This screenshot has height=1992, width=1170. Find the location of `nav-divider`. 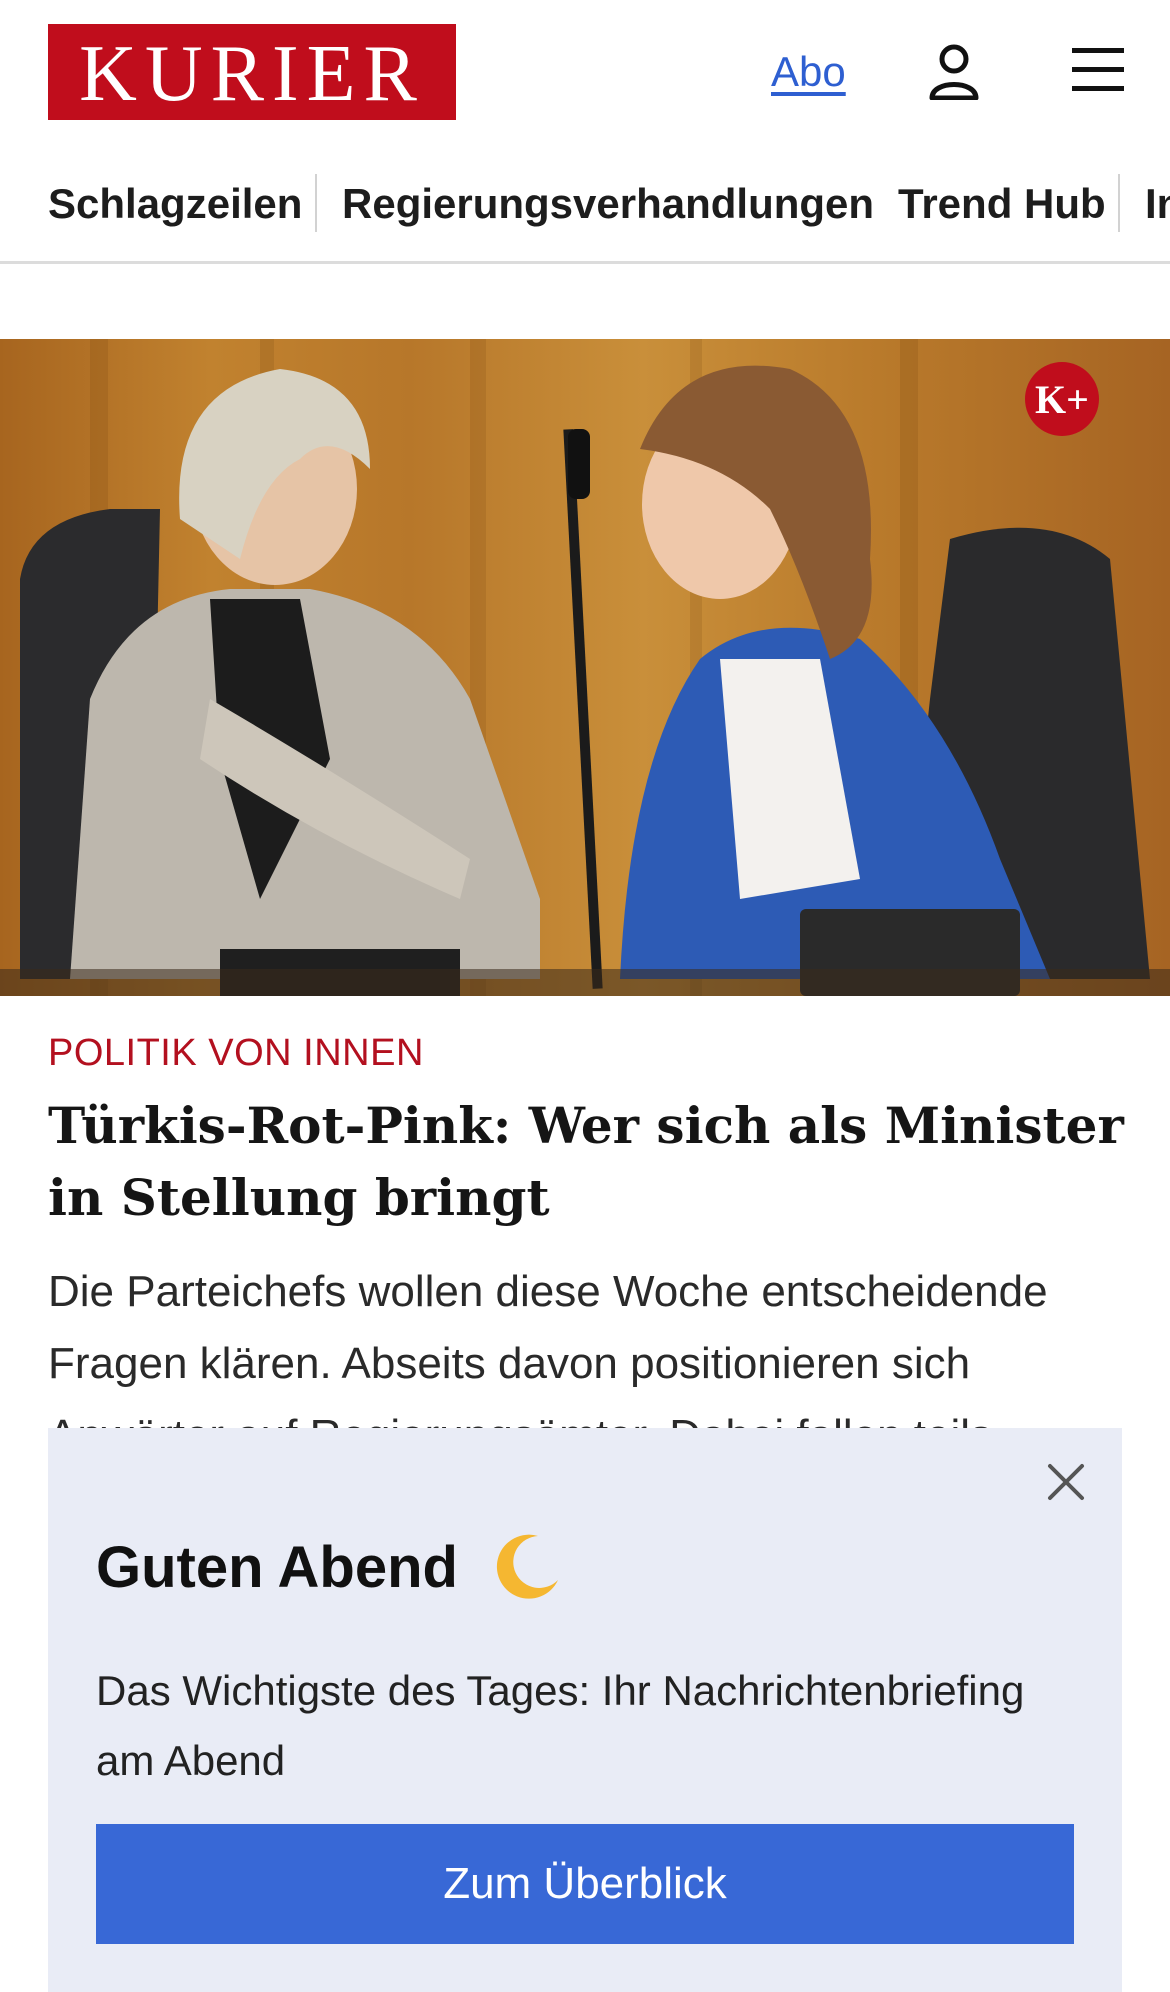

nav-divider is located at coordinates (585, 262).